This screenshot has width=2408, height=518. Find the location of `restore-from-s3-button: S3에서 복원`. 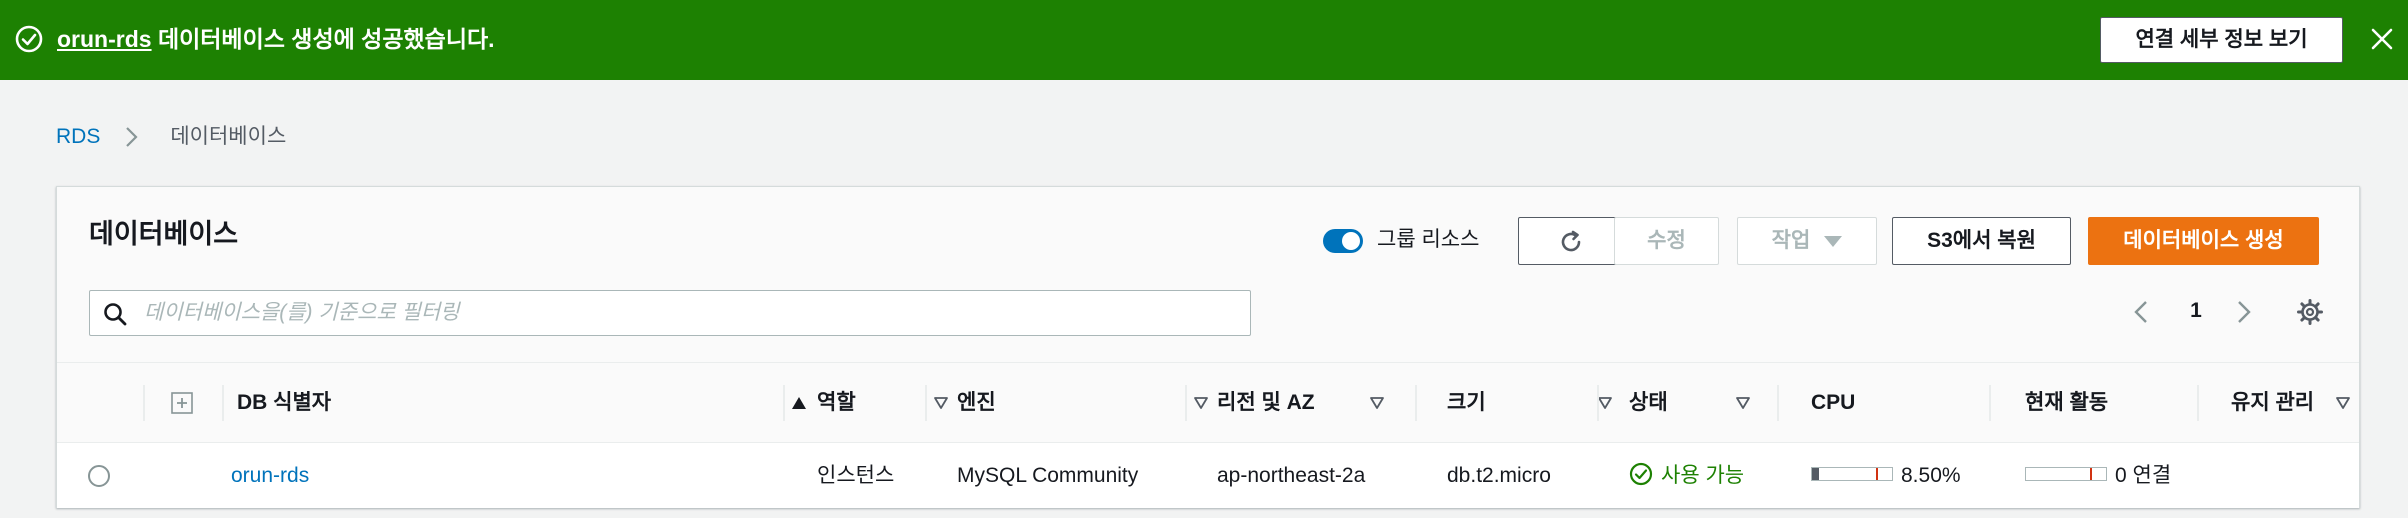

restore-from-s3-button: S3에서 복원 is located at coordinates (1981, 241).